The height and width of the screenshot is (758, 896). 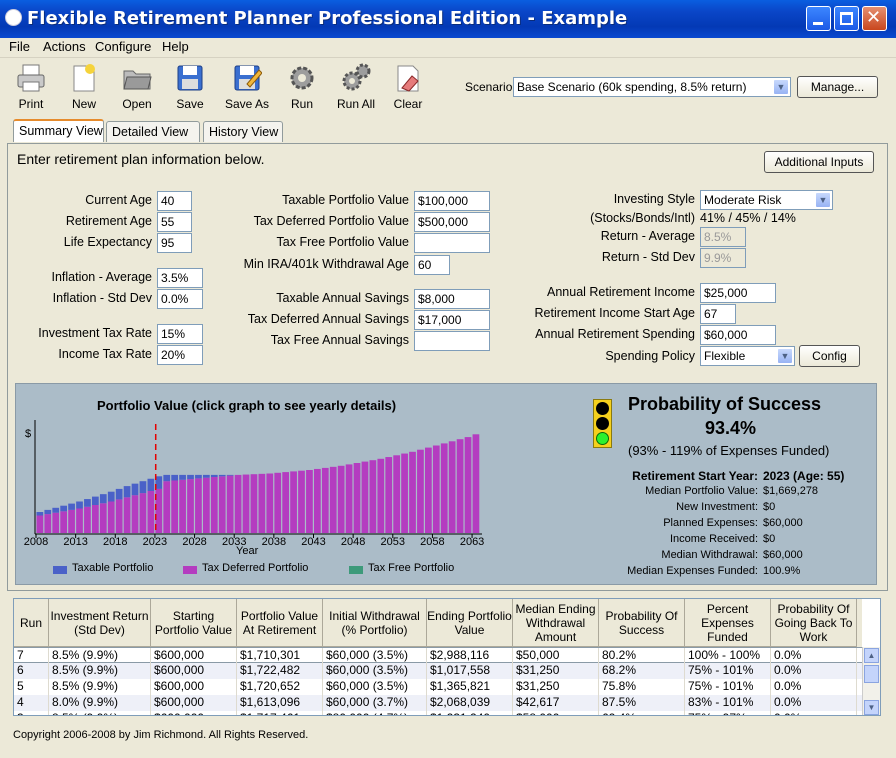 What do you see at coordinates (123, 46) in the screenshot?
I see `menu-configure: Configure` at bounding box center [123, 46].